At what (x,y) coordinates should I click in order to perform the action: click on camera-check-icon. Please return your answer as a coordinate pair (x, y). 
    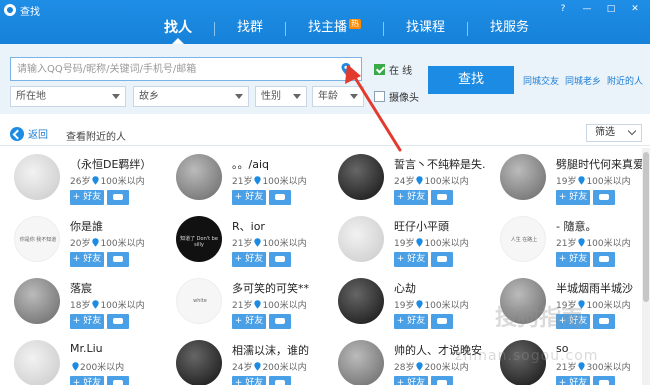
    Looking at the image, I should click on (379, 96).